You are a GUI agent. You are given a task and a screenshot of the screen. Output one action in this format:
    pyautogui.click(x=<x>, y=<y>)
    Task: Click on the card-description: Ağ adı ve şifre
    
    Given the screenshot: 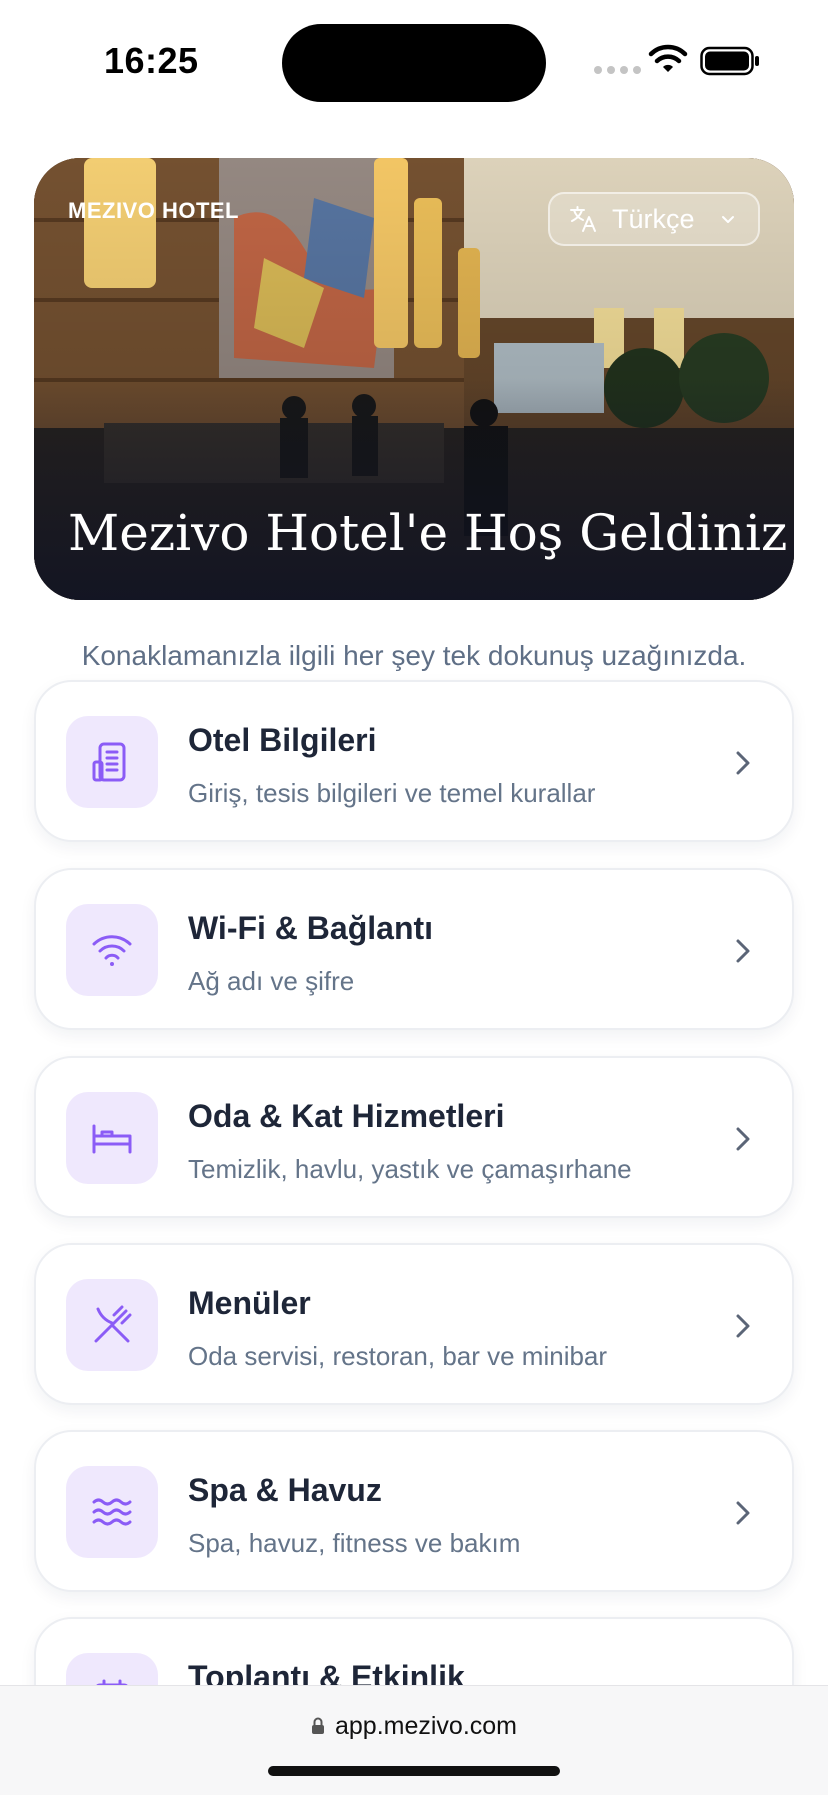 What is the action you would take?
    pyautogui.click(x=271, y=981)
    